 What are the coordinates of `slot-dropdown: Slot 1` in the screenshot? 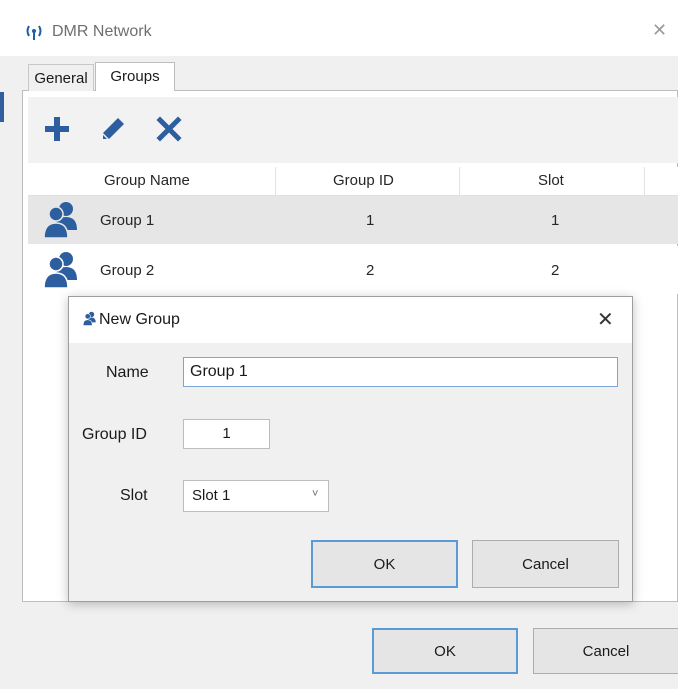 It's located at (256, 496).